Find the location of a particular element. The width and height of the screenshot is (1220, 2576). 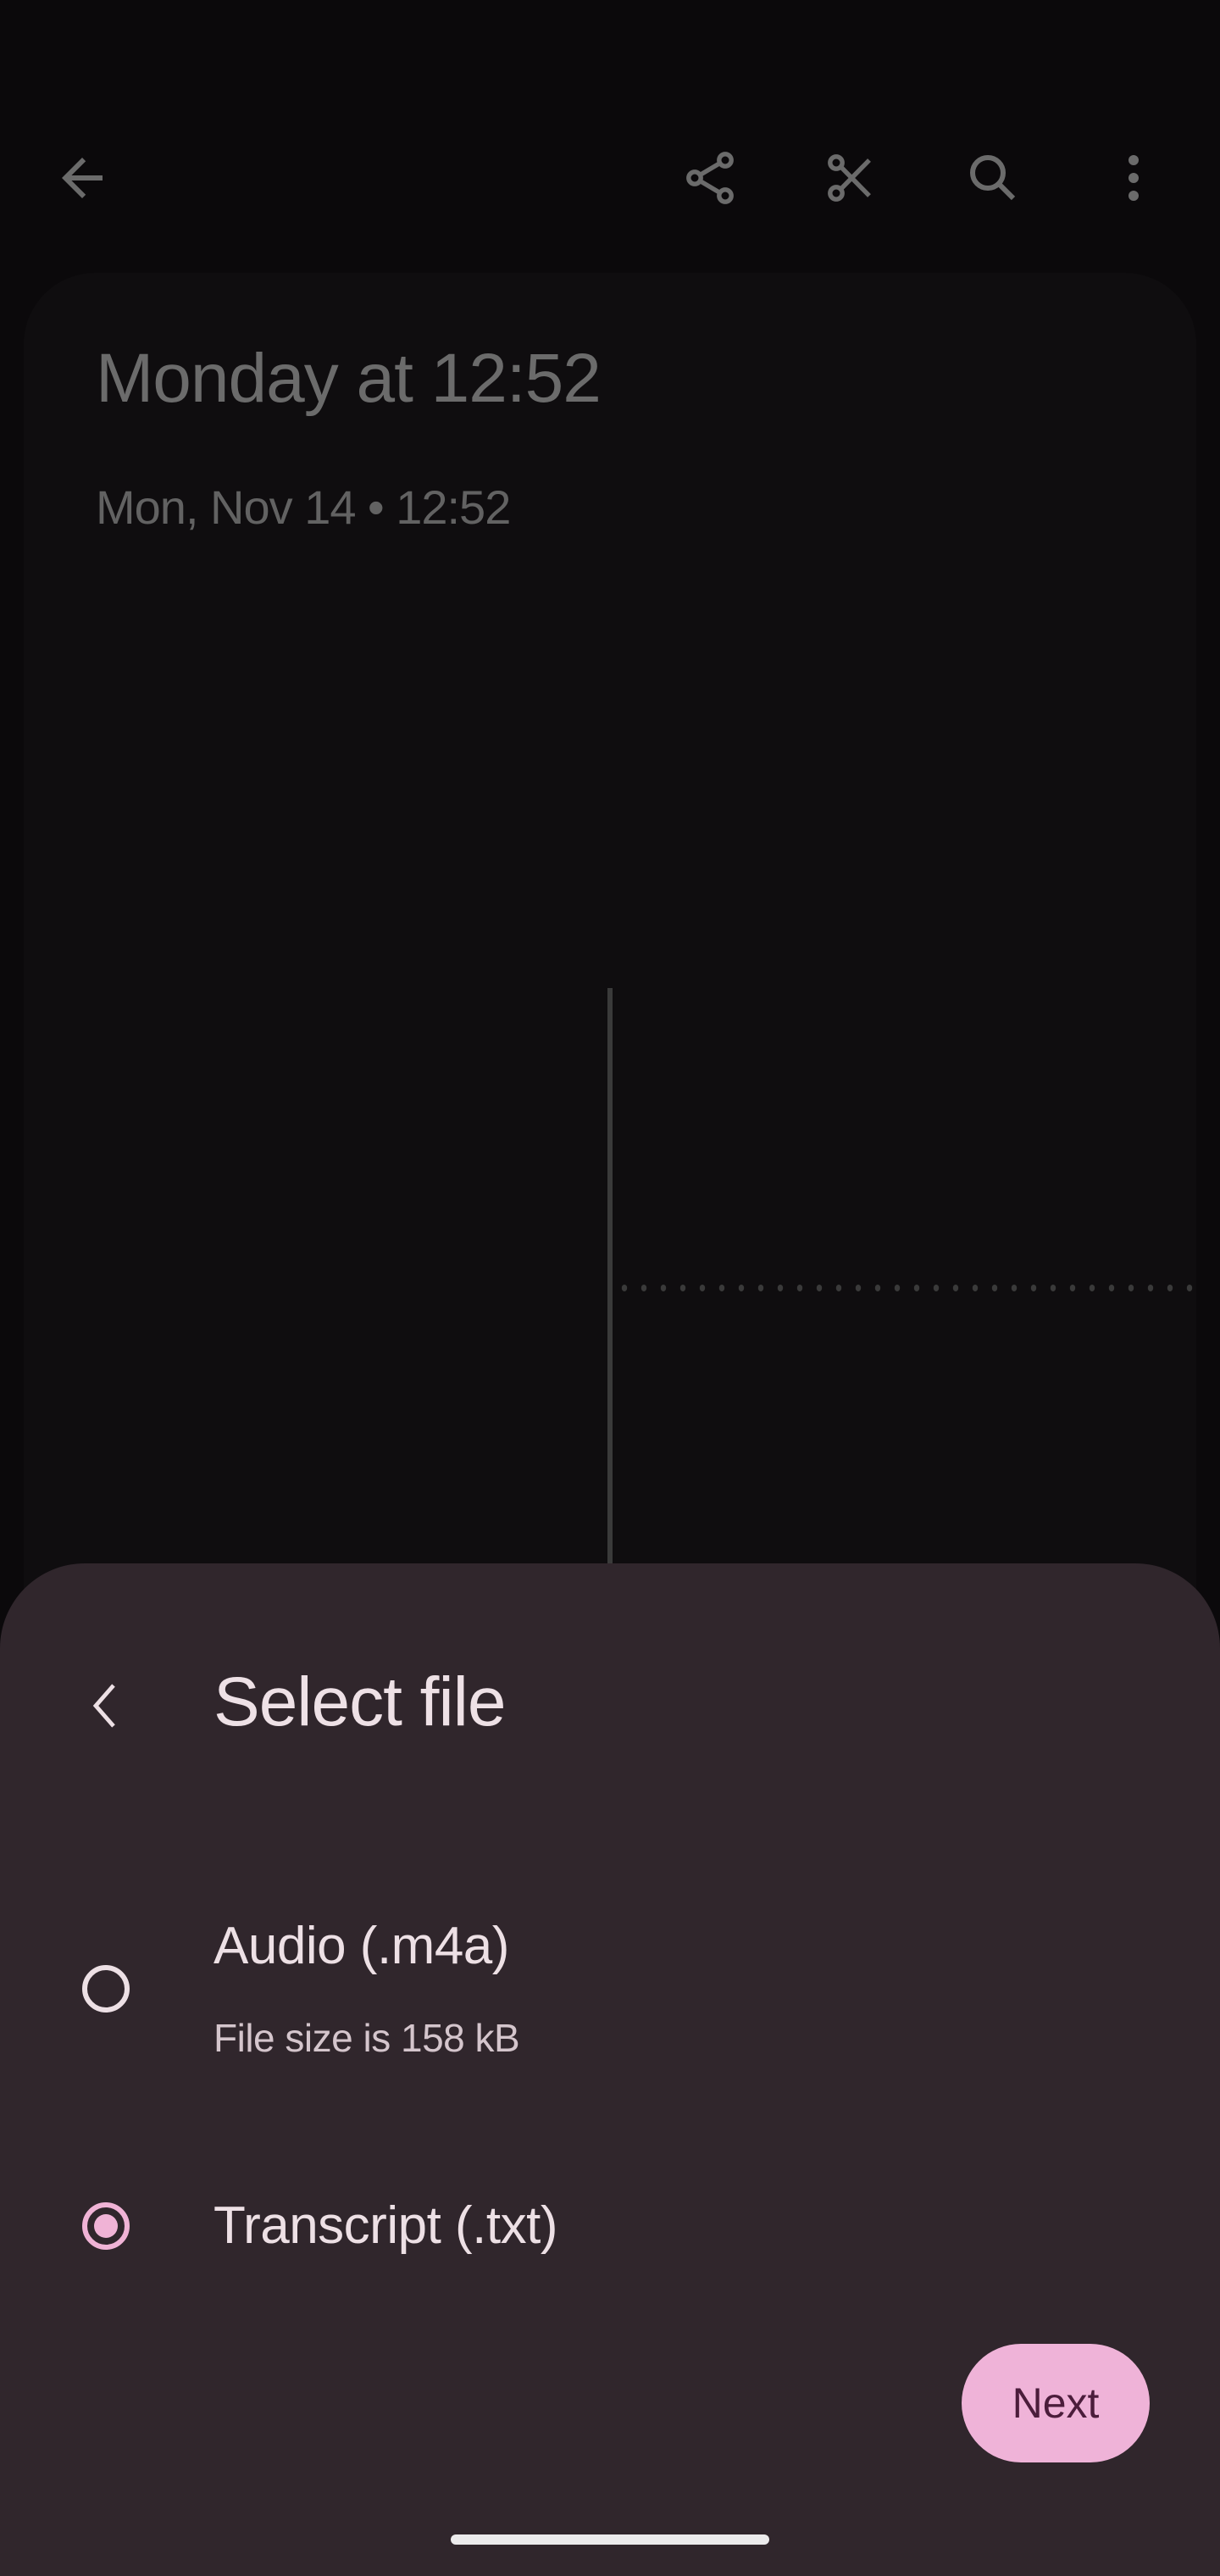

recording-title: Monday at 12:52 is located at coordinates (349, 378).